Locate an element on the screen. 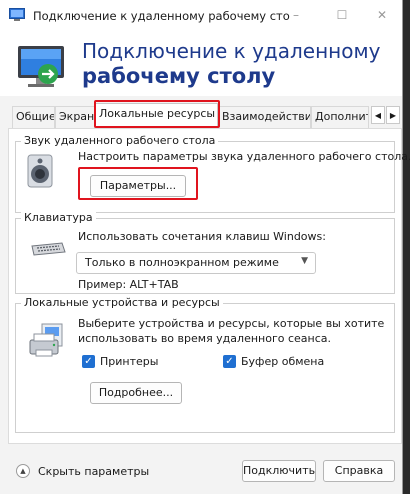 Image resolution: width=410 pixels, height=494 pixels. tab-scroll-right-icon: ▶ is located at coordinates (393, 115).